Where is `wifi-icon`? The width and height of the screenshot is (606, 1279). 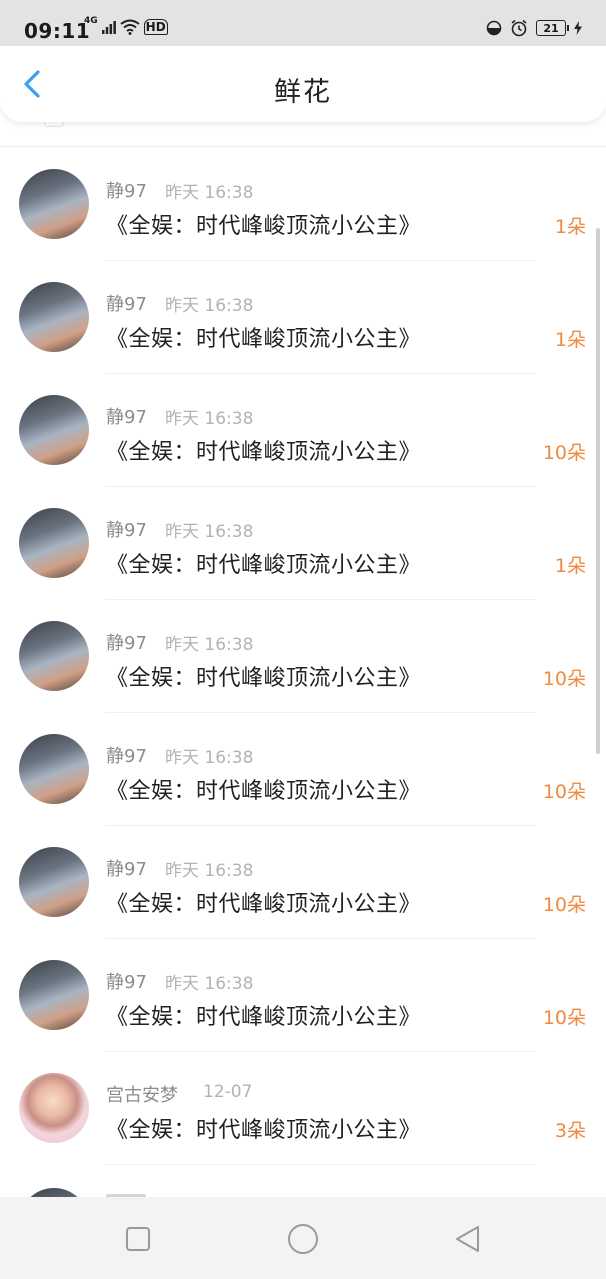 wifi-icon is located at coordinates (130, 27).